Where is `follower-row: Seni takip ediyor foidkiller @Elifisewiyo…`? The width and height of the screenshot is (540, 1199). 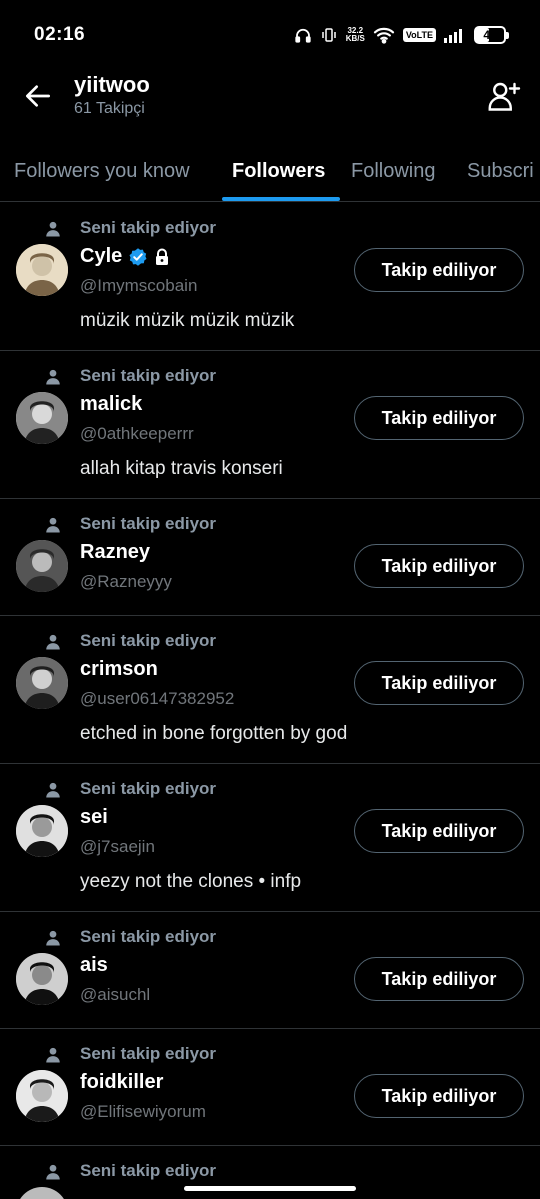
follower-row: Seni takip ediyor foidkiller @Elifisewiyo… is located at coordinates (270, 1087).